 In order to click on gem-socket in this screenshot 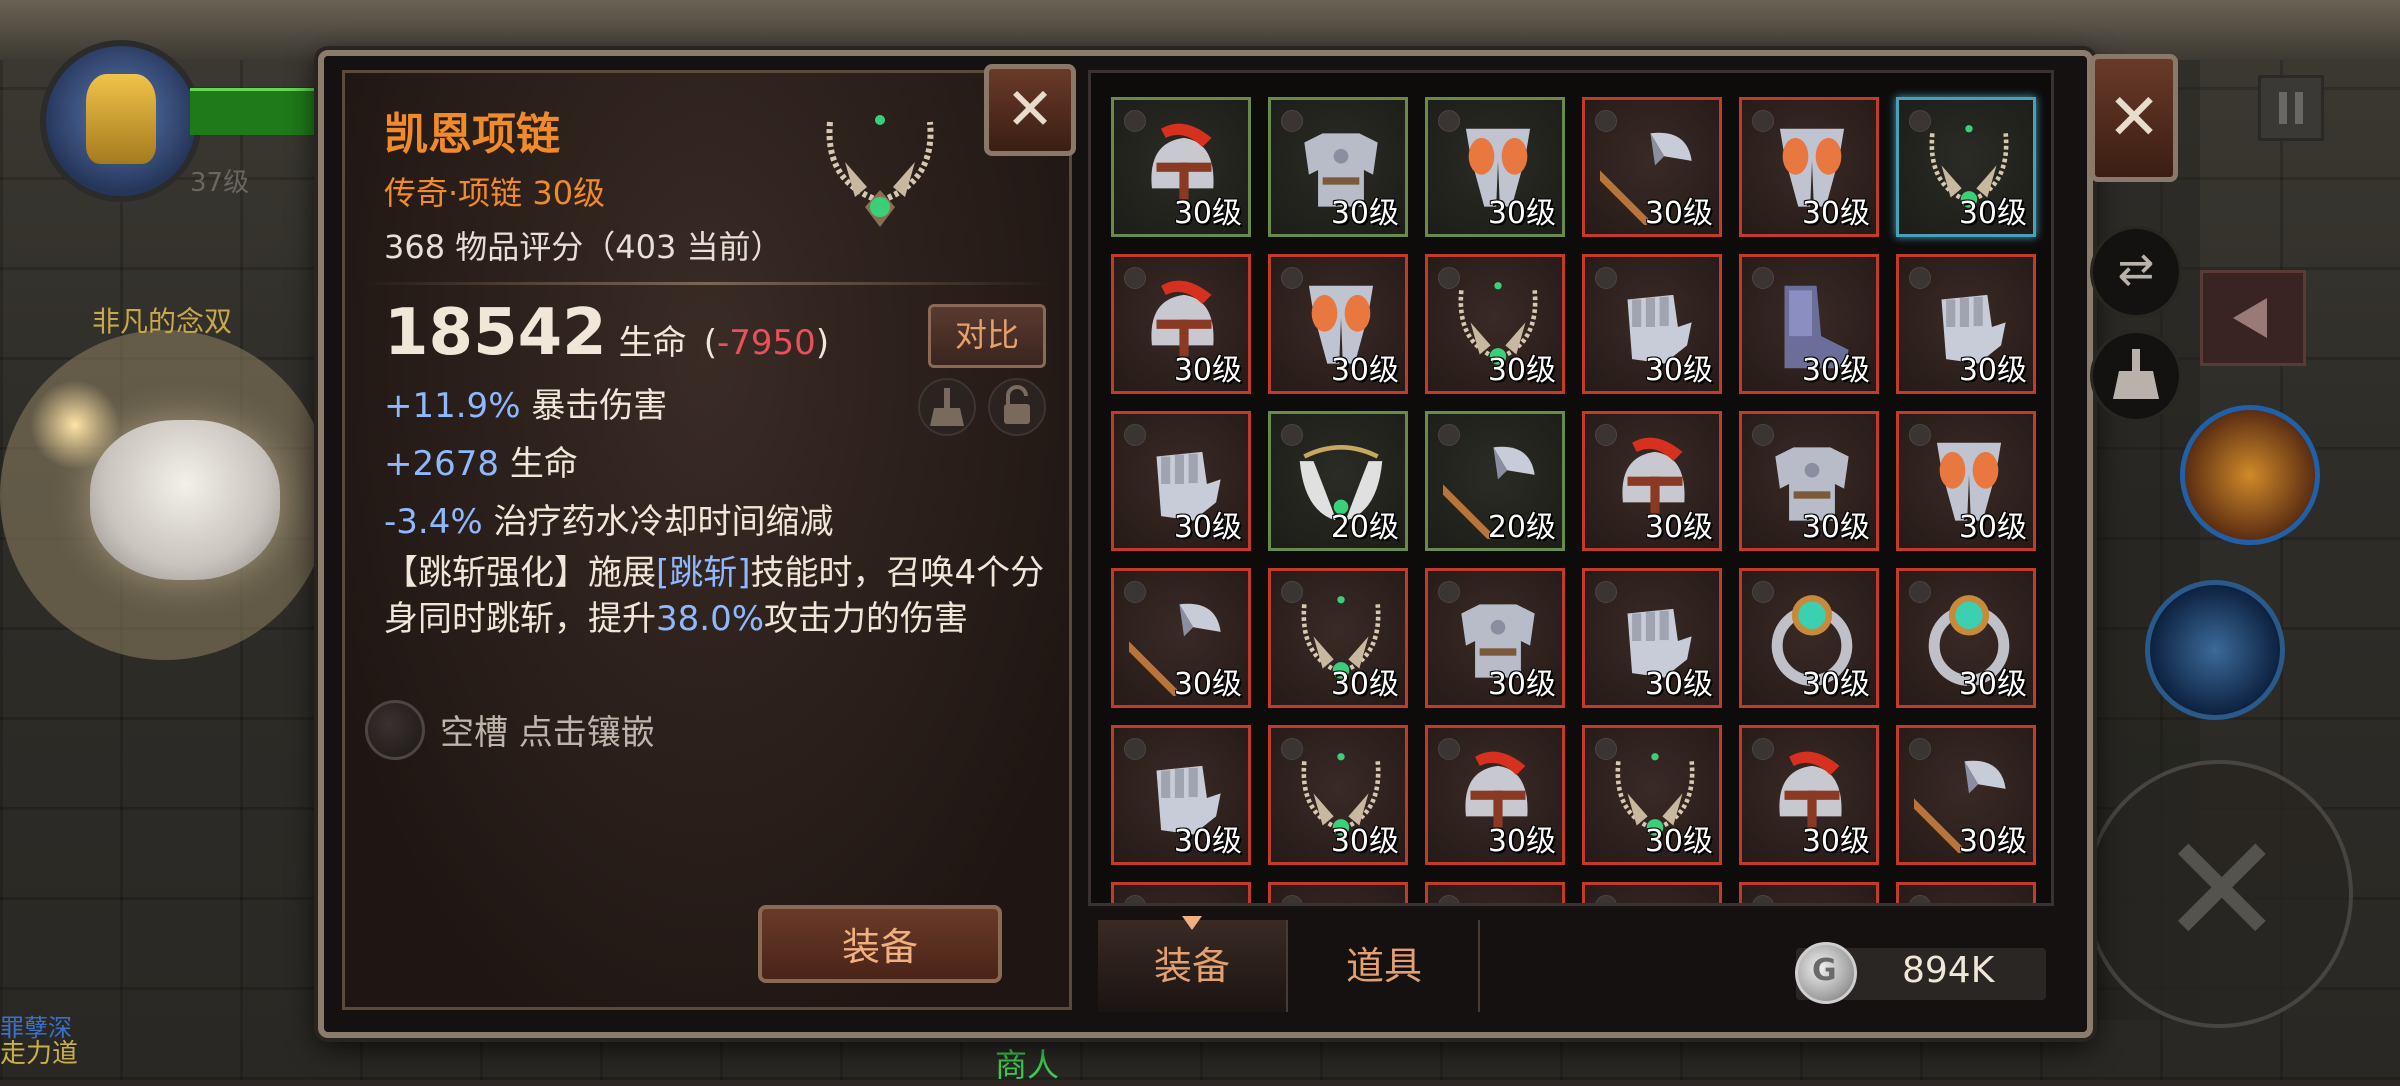, I will do `click(395, 730)`.